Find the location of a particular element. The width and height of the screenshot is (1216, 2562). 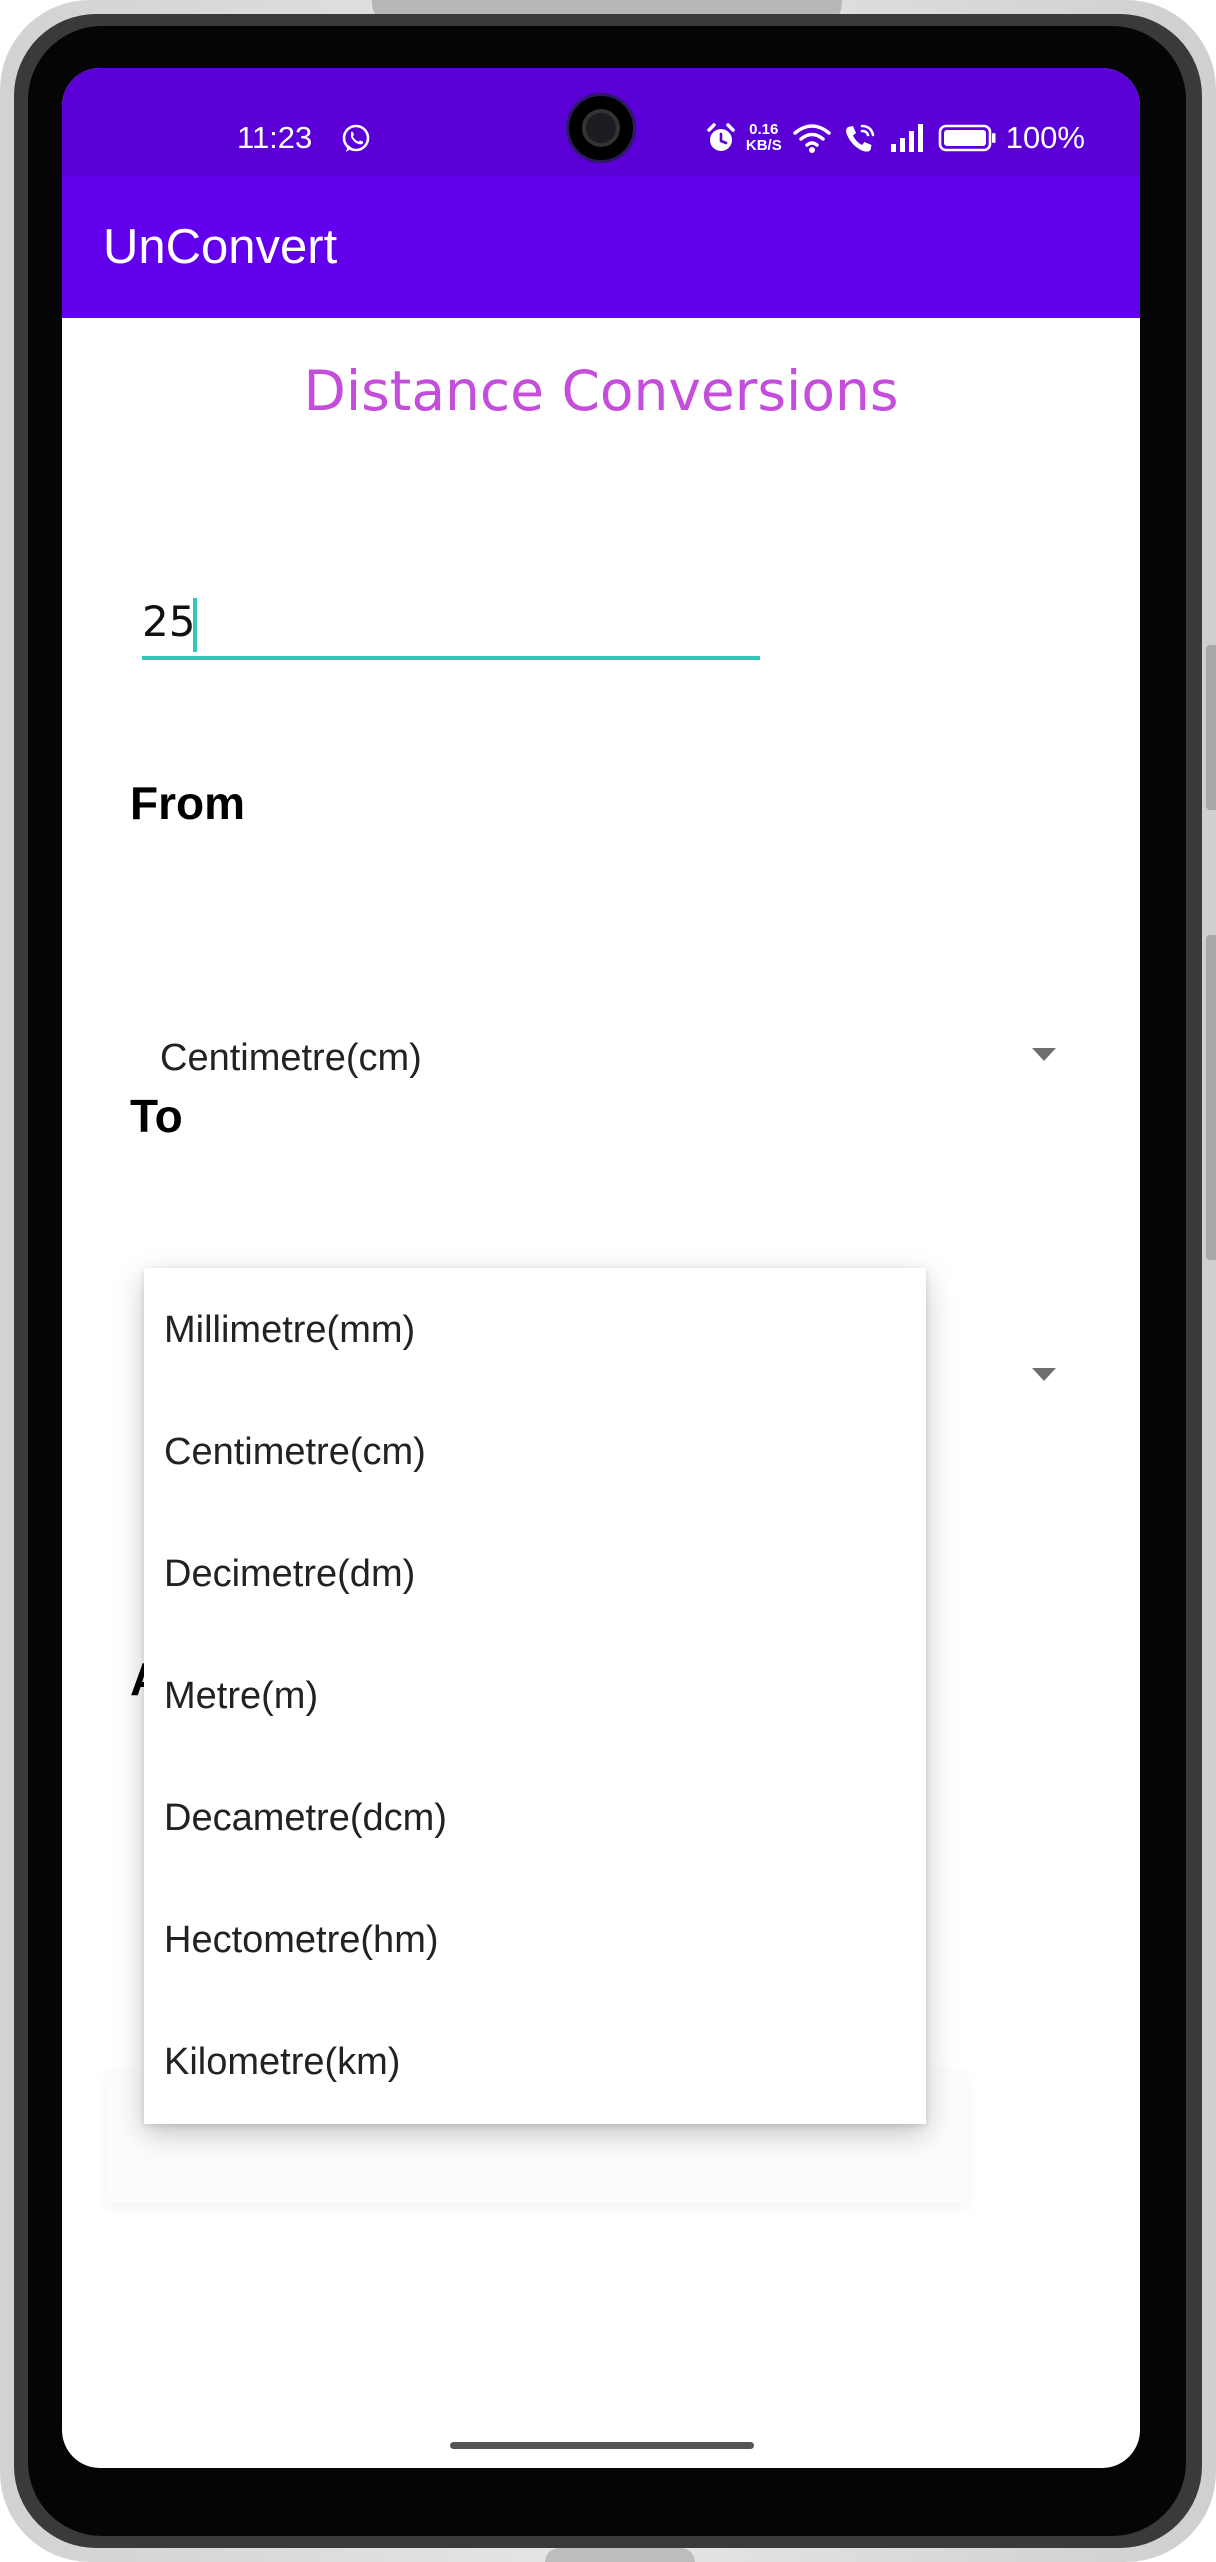

amount-input is located at coordinates (451, 623).